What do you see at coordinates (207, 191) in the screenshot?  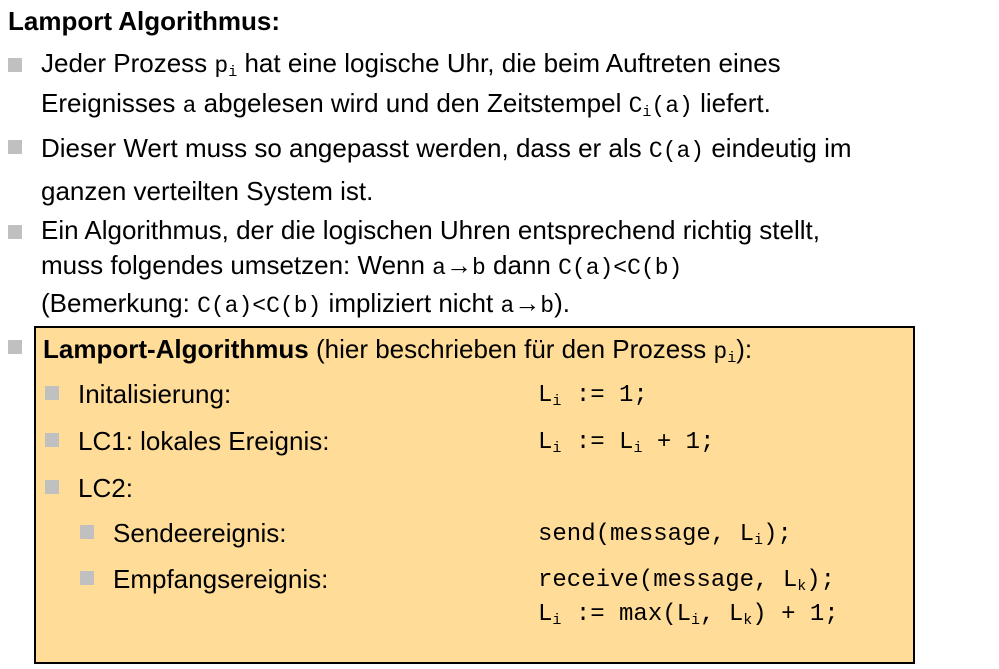 I see `text: ganzen verteilten System ist.` at bounding box center [207, 191].